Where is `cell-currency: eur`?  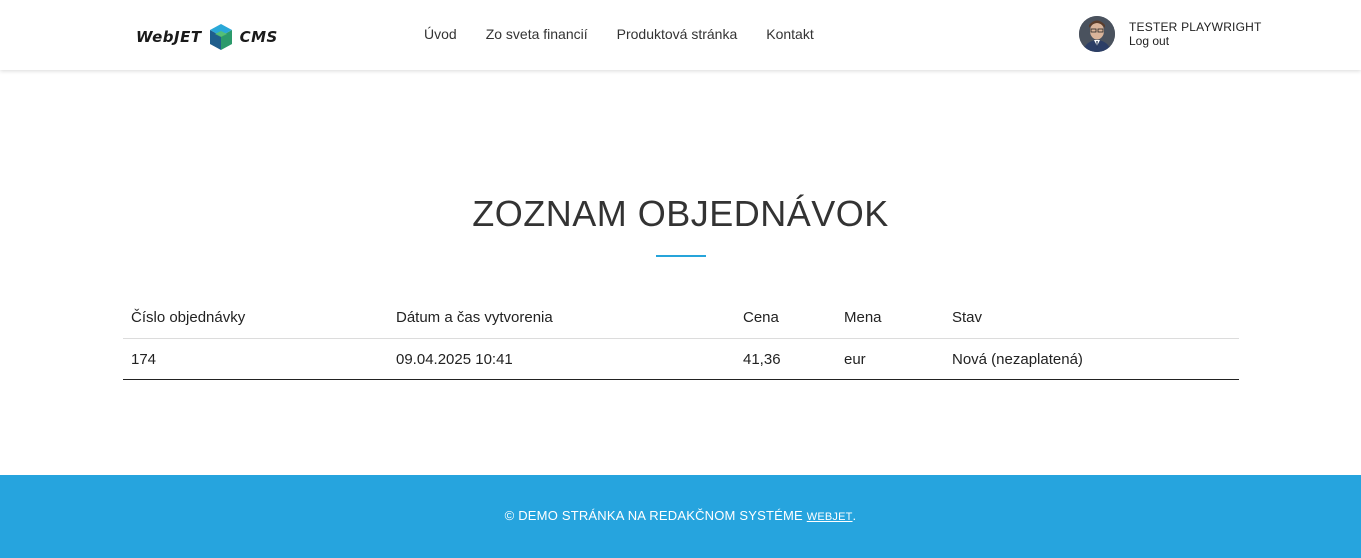
cell-currency: eur is located at coordinates (890, 359).